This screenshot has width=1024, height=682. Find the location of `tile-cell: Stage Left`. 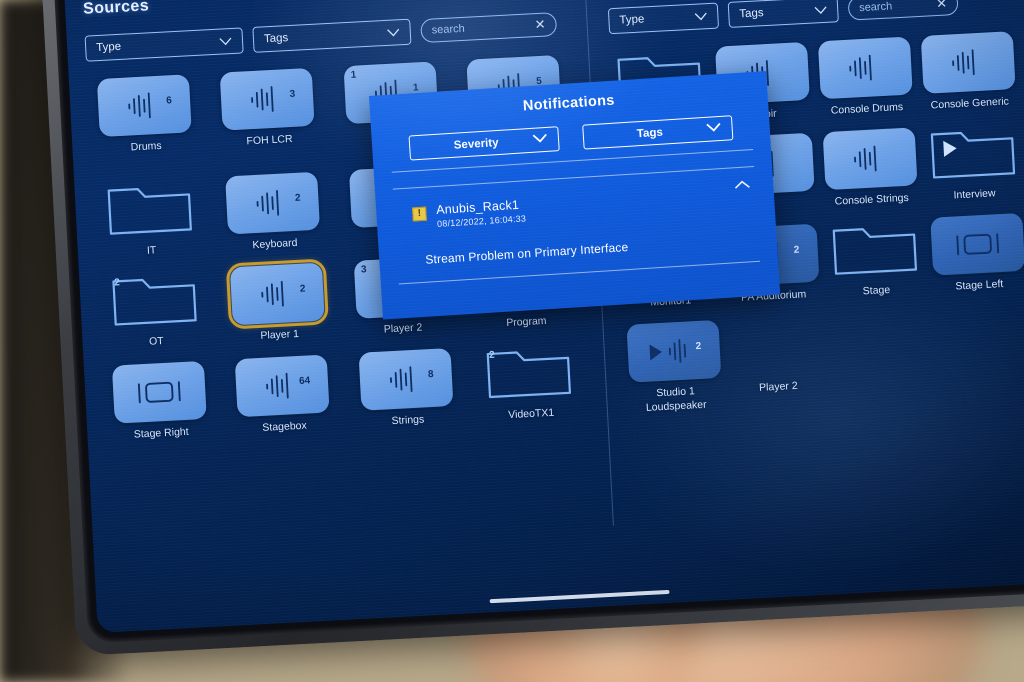

tile-cell: Stage Left is located at coordinates (976, 254).